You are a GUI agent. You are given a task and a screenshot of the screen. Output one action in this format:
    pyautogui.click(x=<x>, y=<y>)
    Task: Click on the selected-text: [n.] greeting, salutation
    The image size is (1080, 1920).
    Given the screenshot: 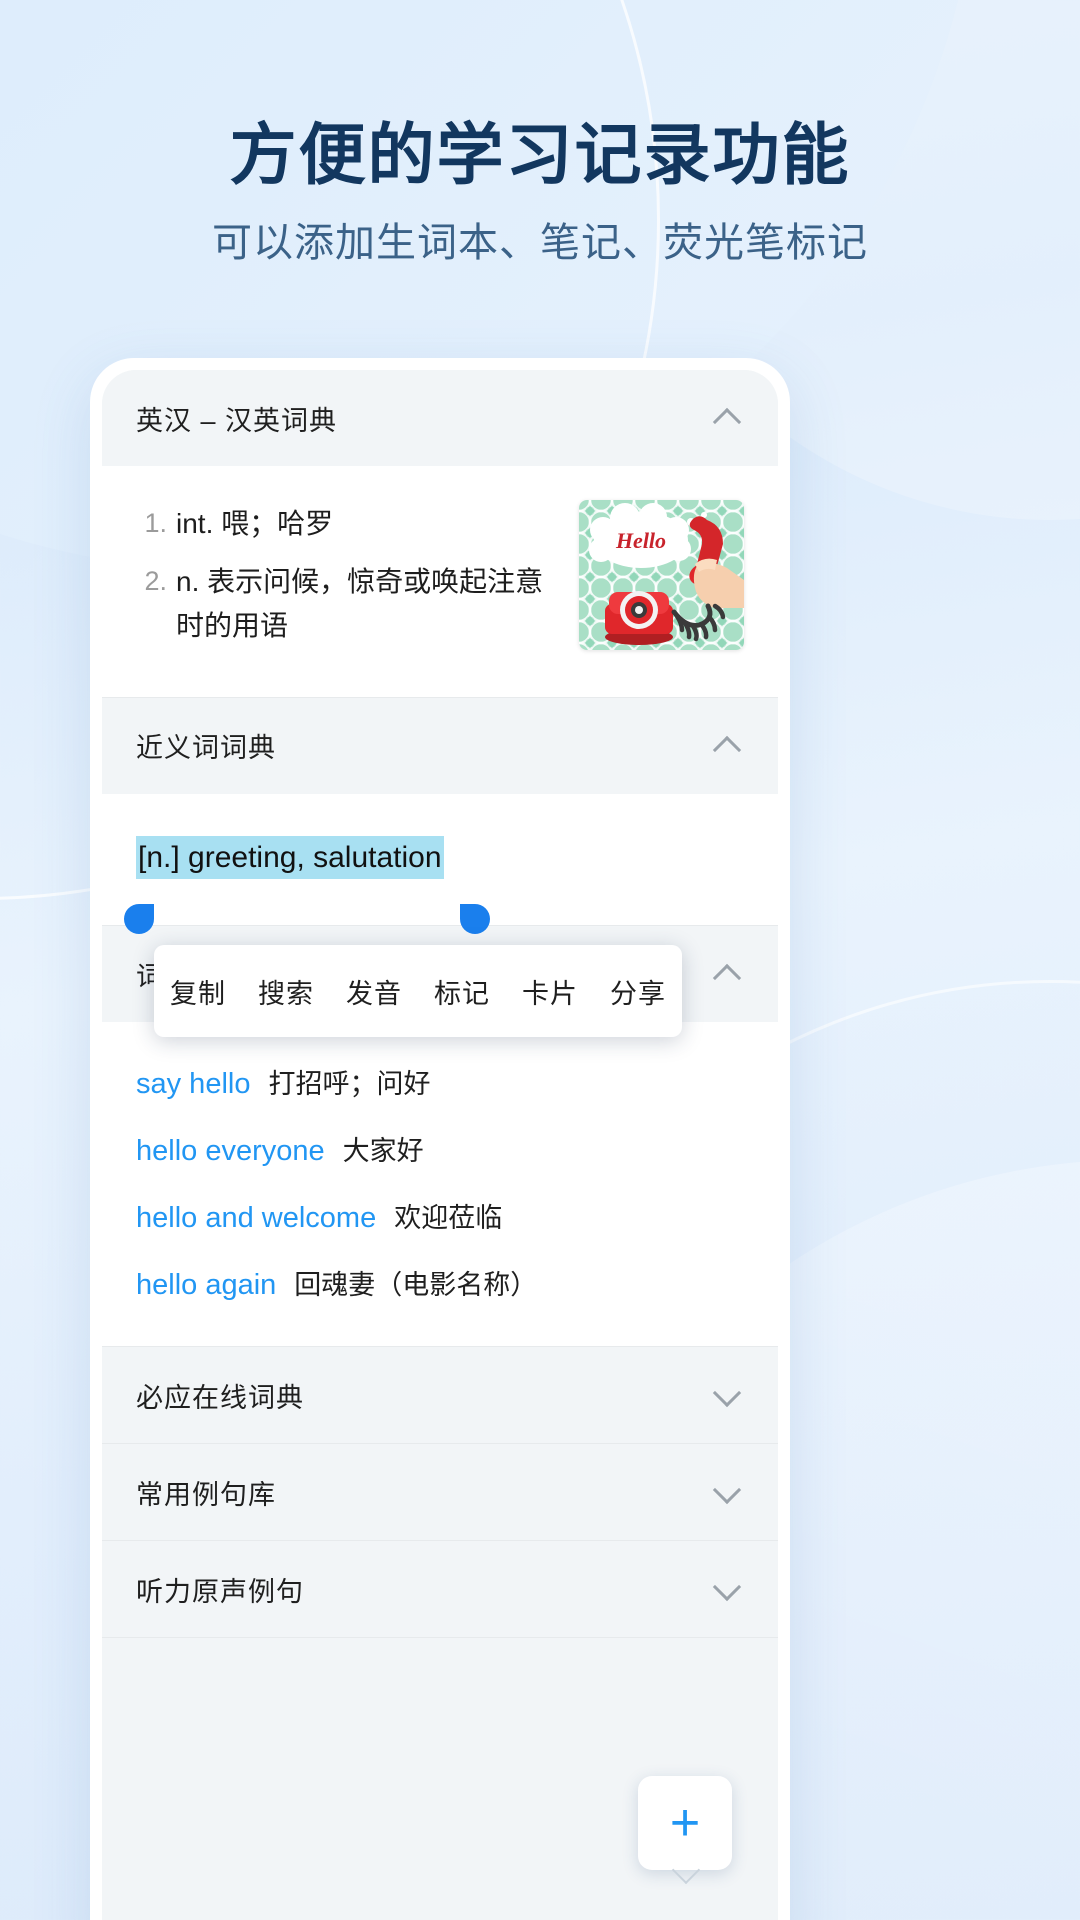 What is the action you would take?
    pyautogui.click(x=290, y=857)
    